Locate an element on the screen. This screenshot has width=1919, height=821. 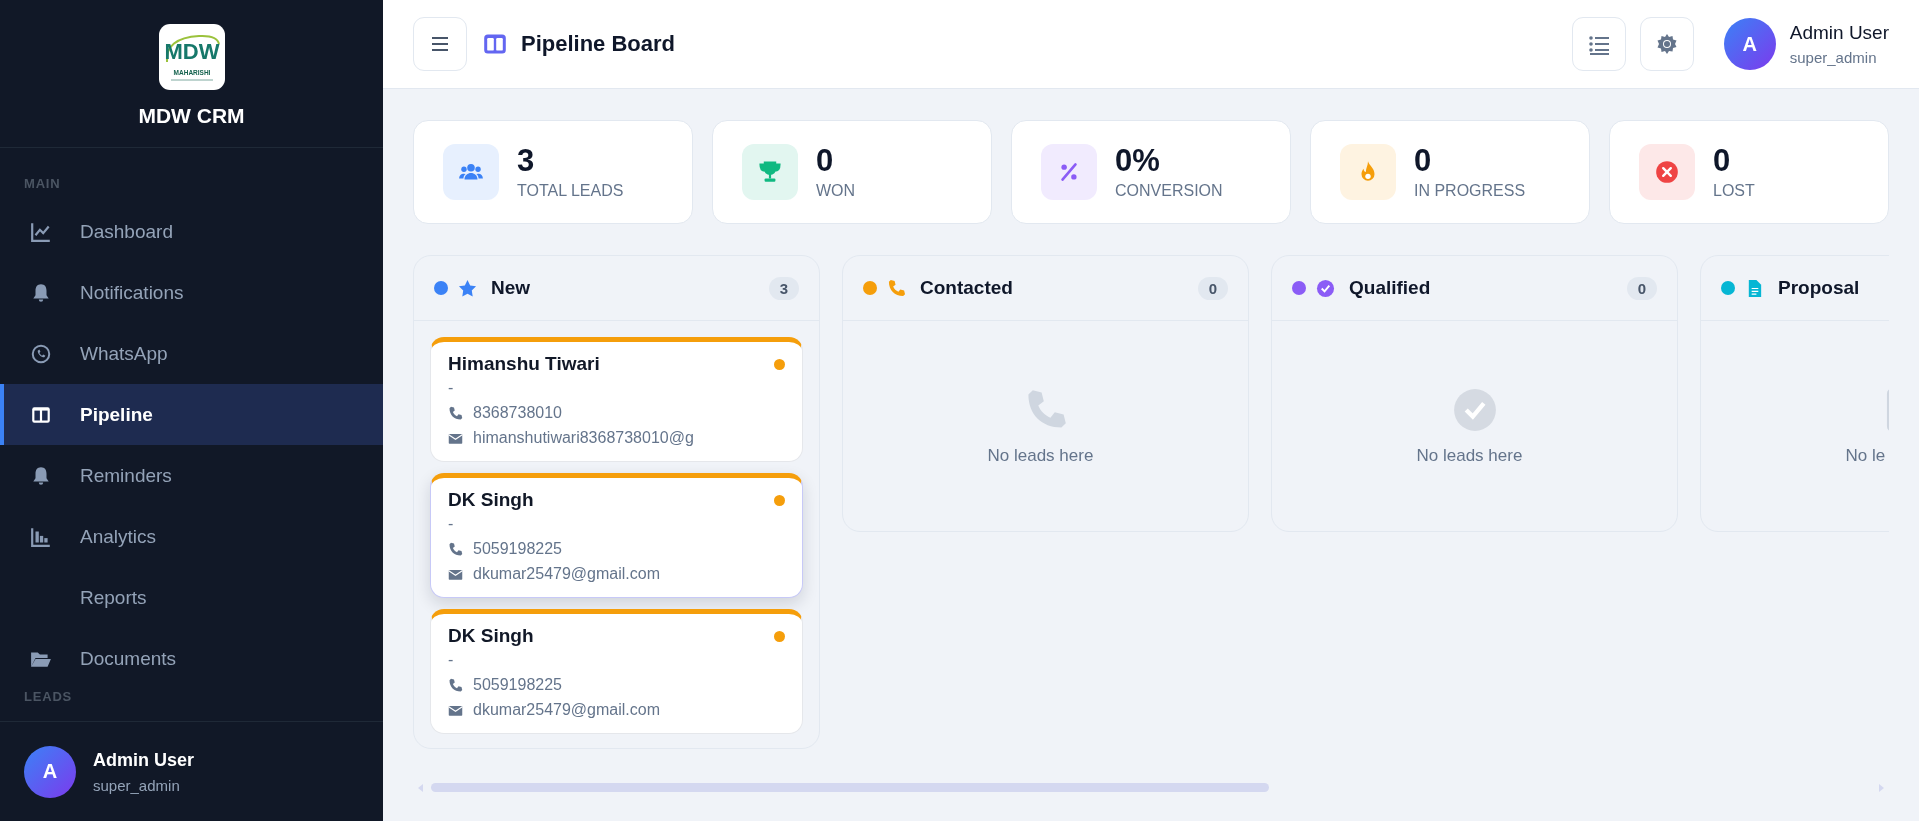
menu-button is located at coordinates (440, 44).